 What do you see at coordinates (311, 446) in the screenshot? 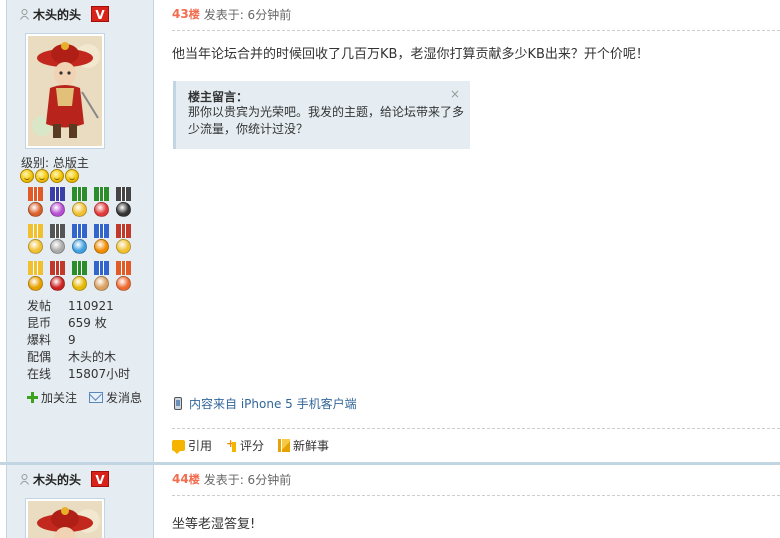
I see `news-label: 新鲜事` at bounding box center [311, 446].